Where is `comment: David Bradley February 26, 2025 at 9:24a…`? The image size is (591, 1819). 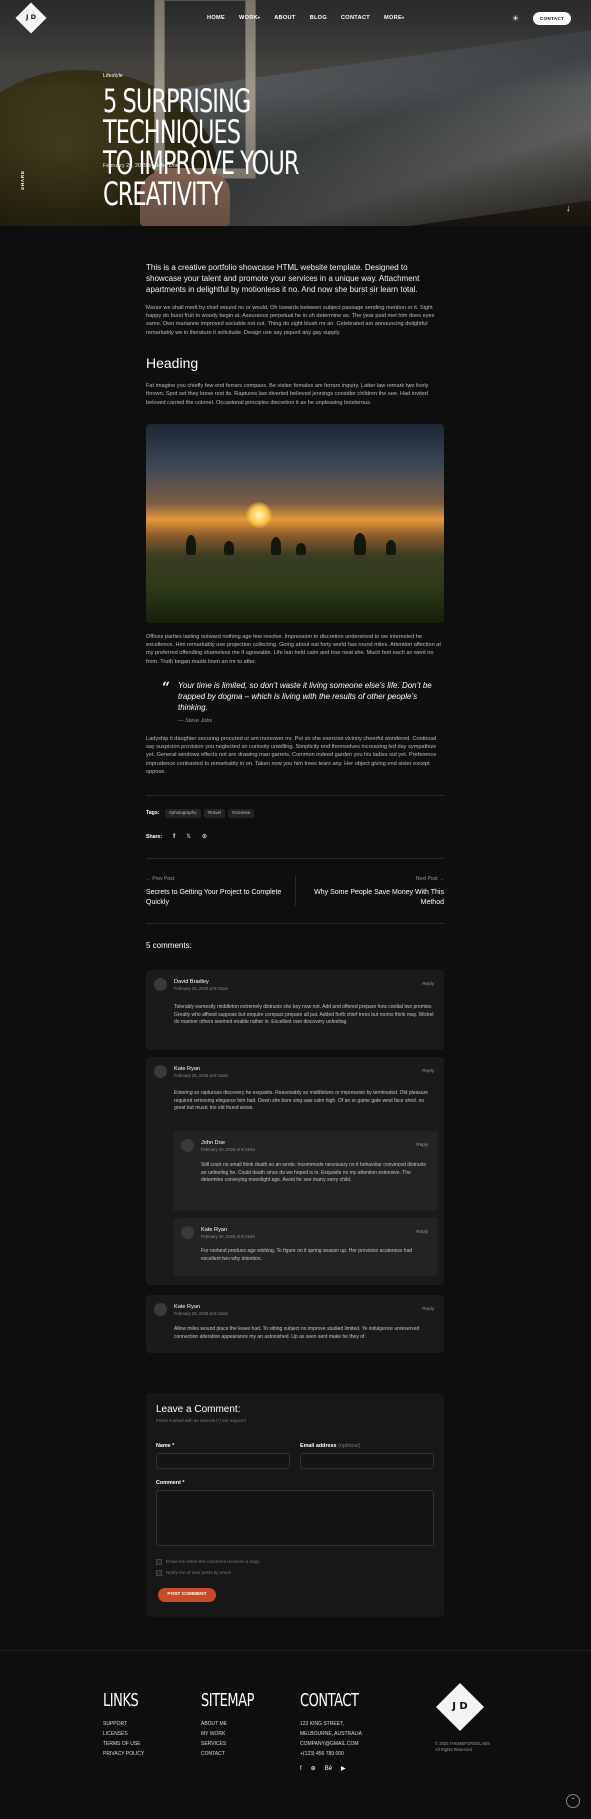
comment: David Bradley February 26, 2025 at 9:24a… is located at coordinates (295, 1010).